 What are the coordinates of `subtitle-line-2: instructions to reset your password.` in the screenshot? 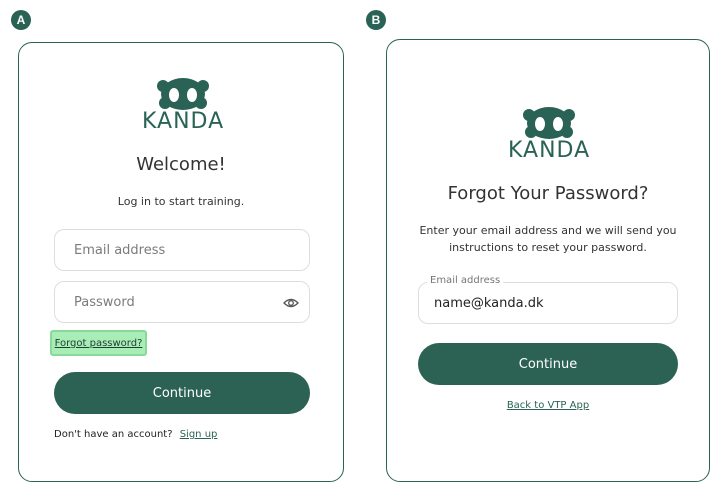 It's located at (548, 247).